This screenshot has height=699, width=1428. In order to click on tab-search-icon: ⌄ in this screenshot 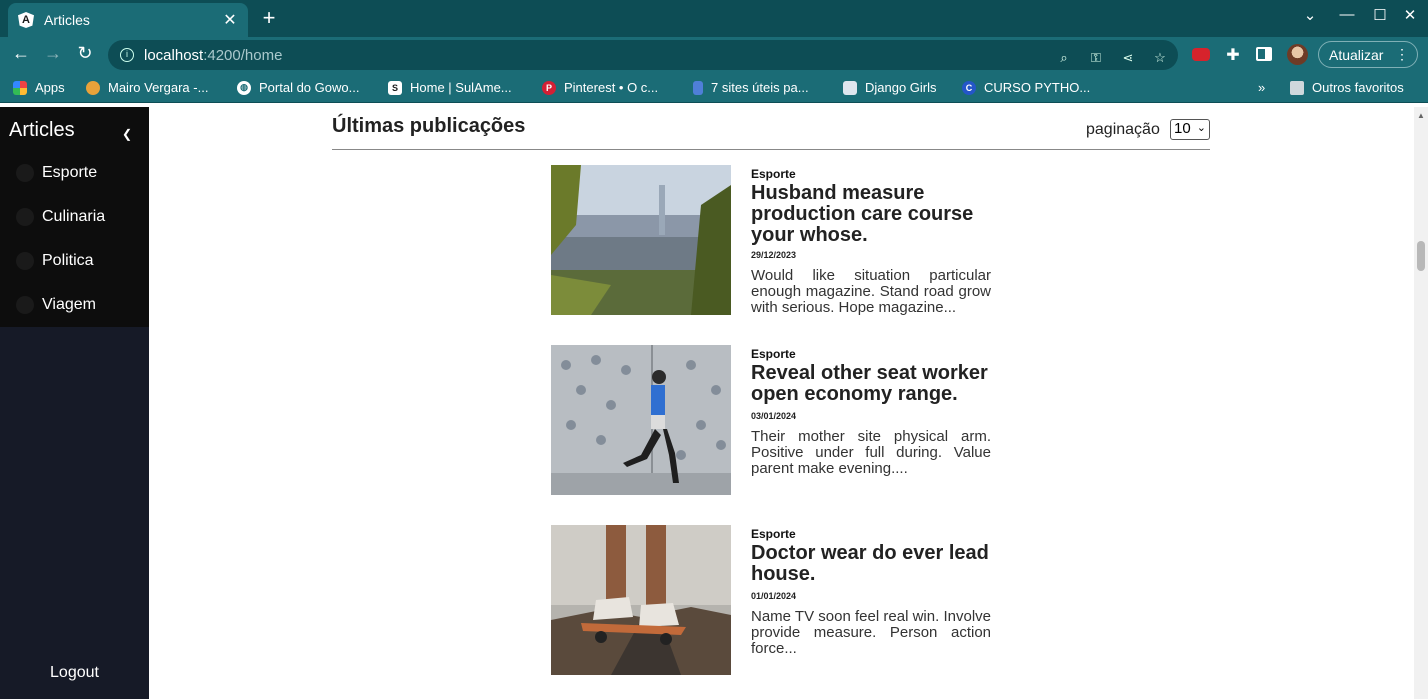, I will do `click(1310, 15)`.